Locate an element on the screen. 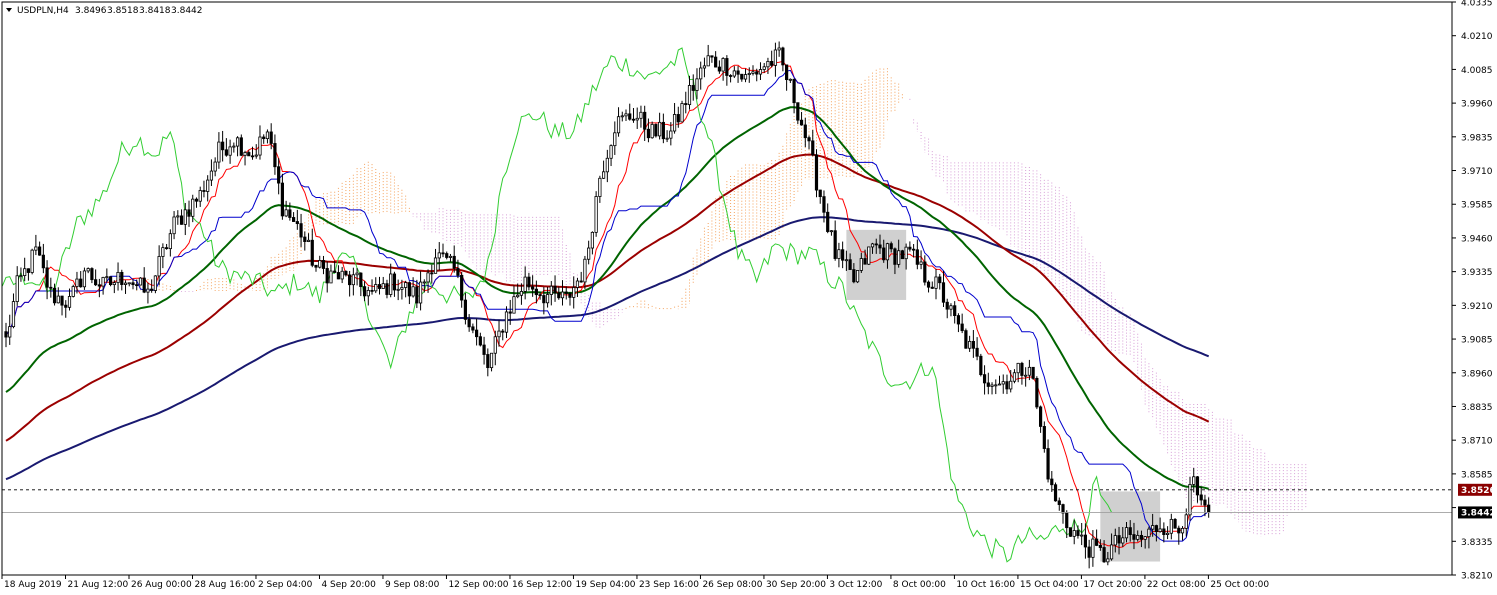 The height and width of the screenshot is (595, 1497). x-tick-label: 30 Sep 20:00 is located at coordinates (796, 585).